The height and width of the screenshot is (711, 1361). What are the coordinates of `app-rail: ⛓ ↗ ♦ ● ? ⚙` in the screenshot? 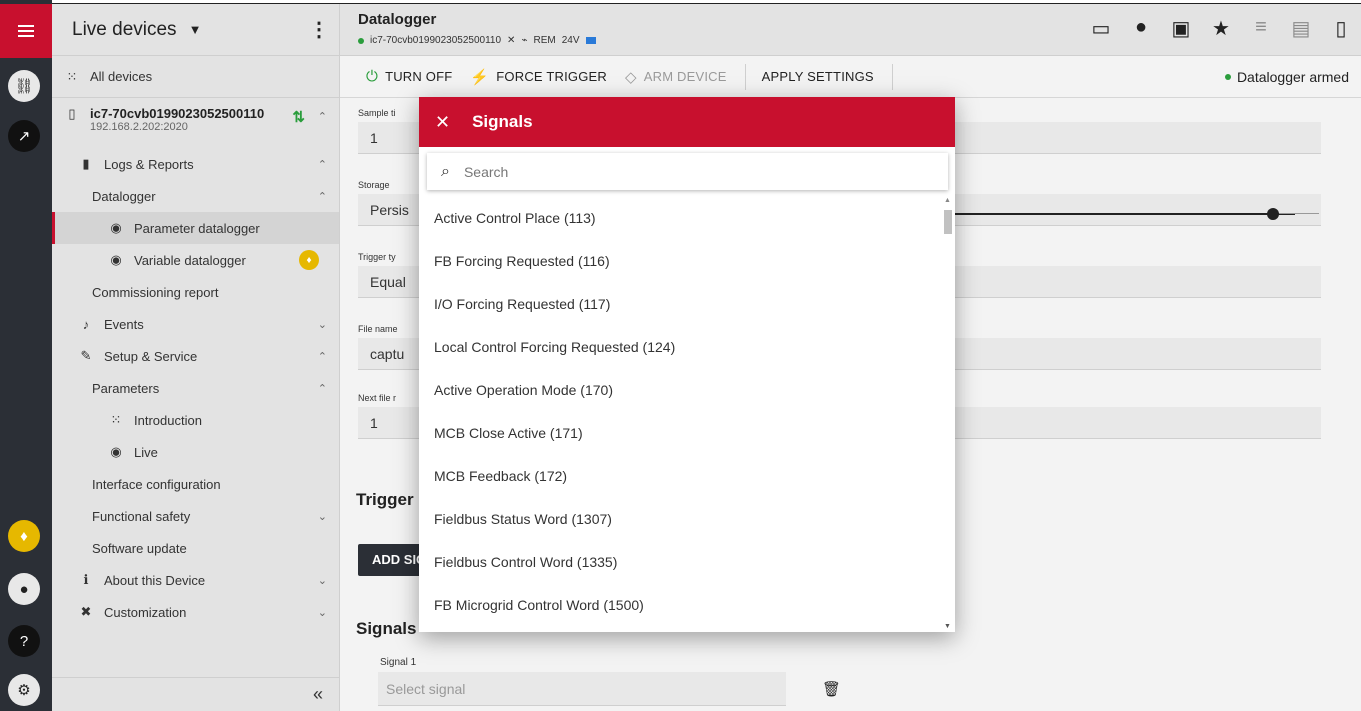 It's located at (26, 355).